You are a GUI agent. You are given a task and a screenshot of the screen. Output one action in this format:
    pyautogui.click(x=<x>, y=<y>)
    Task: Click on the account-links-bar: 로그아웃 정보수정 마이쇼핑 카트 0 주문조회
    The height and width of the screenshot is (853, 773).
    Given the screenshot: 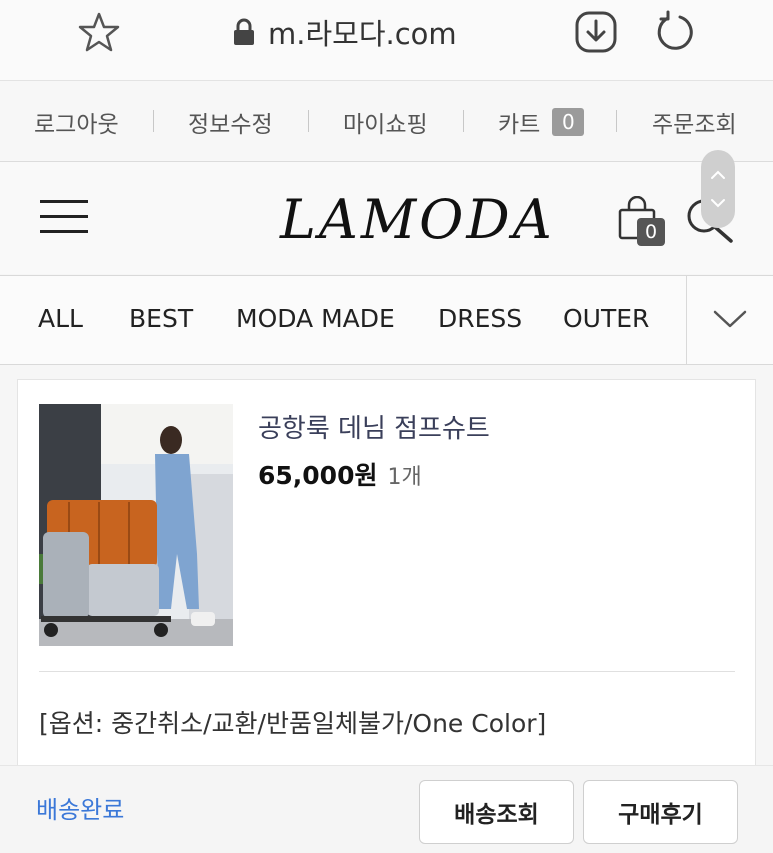 What is the action you would take?
    pyautogui.click(x=386, y=121)
    